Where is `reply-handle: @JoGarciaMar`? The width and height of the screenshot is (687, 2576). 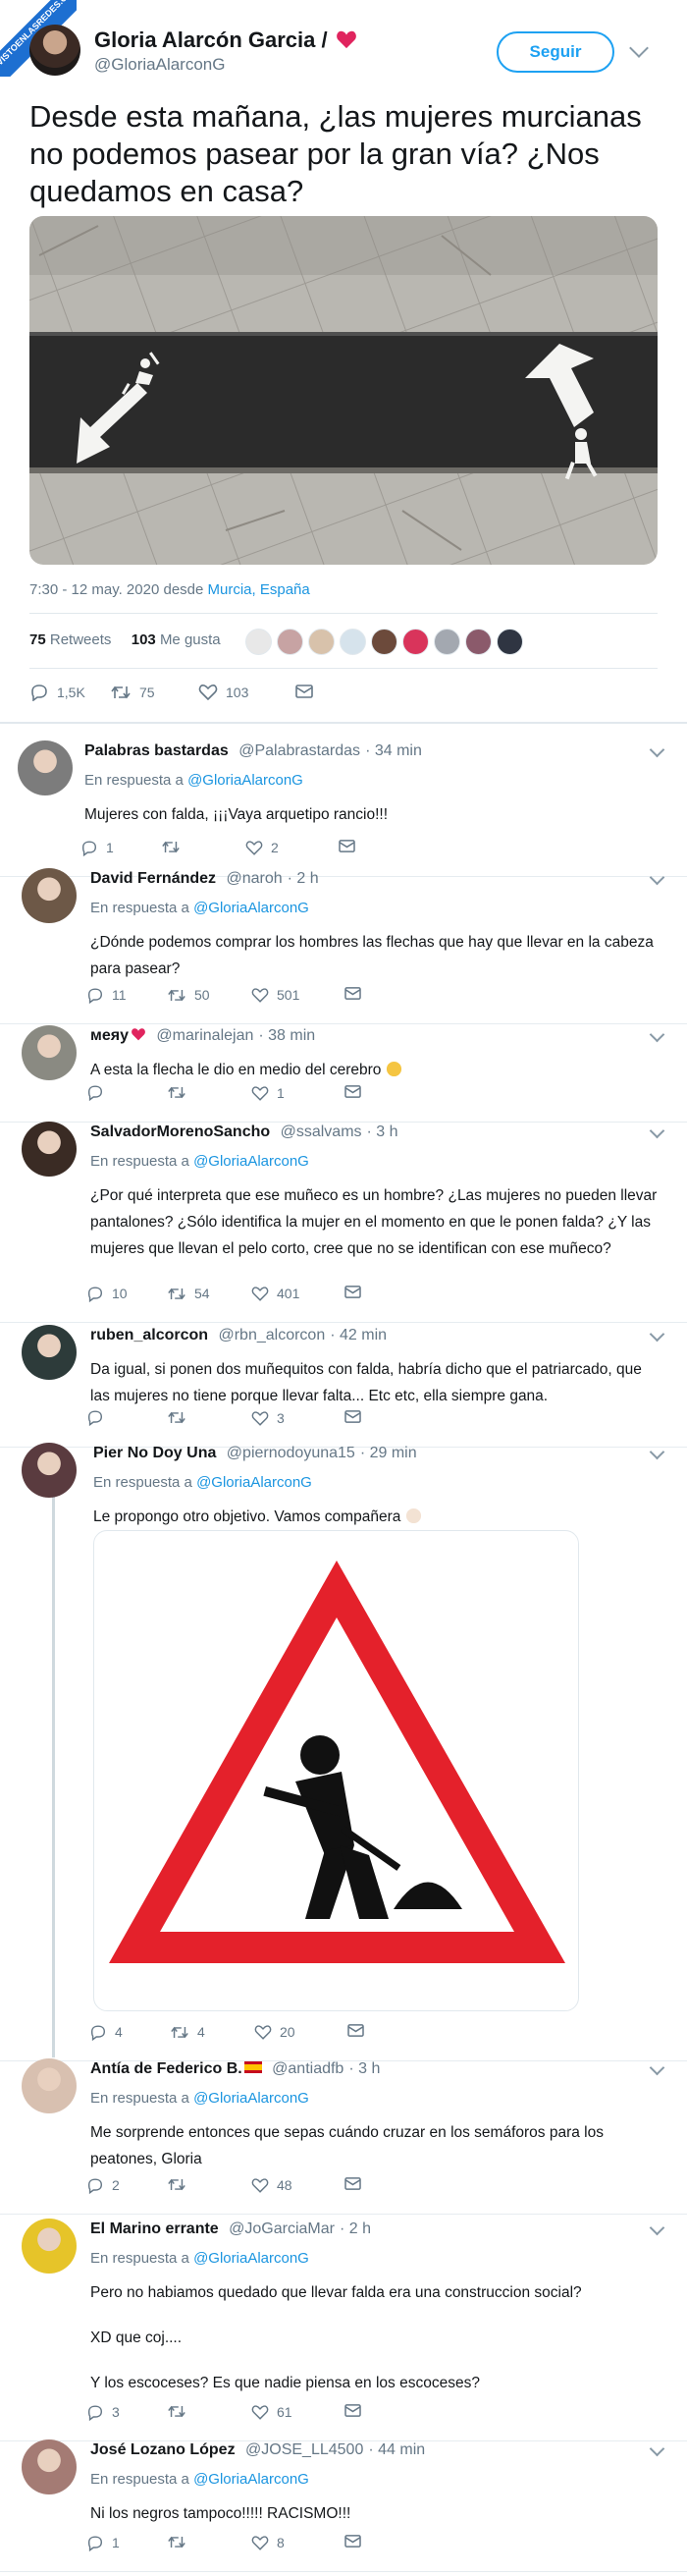
reply-handle: @JoGarciaMar is located at coordinates (280, 2228).